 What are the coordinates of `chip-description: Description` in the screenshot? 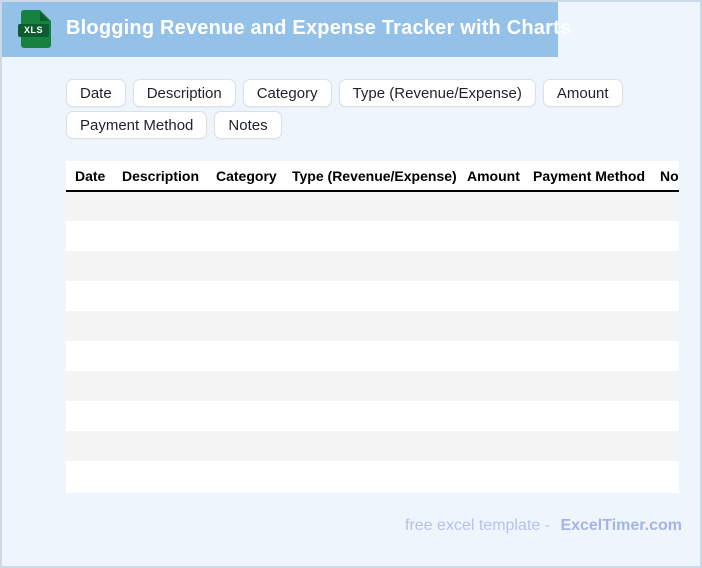 It's located at (184, 93).